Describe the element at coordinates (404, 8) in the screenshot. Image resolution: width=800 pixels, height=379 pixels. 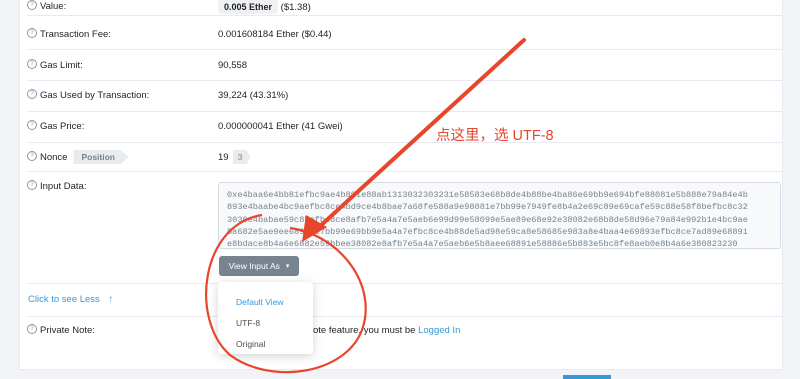
I see `value-row: ? Value: 0.005 Ether ($1.38)` at that location.